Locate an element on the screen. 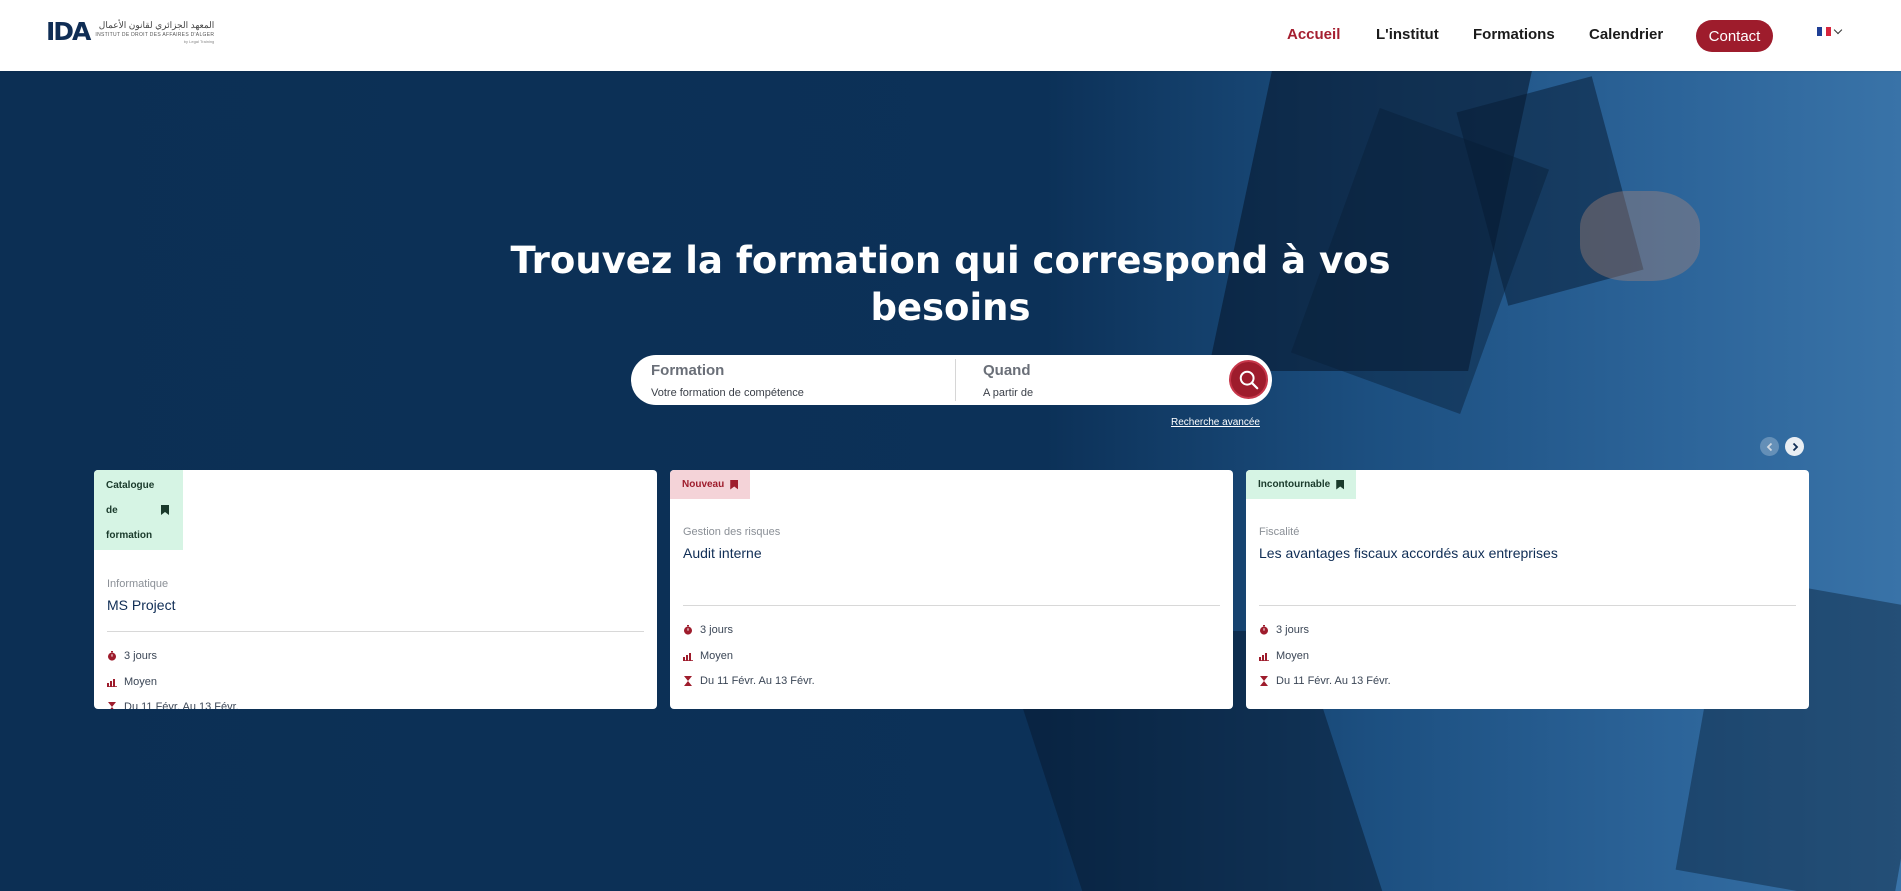  advanced-search-link: Recherche avancée is located at coordinates (1215, 422).